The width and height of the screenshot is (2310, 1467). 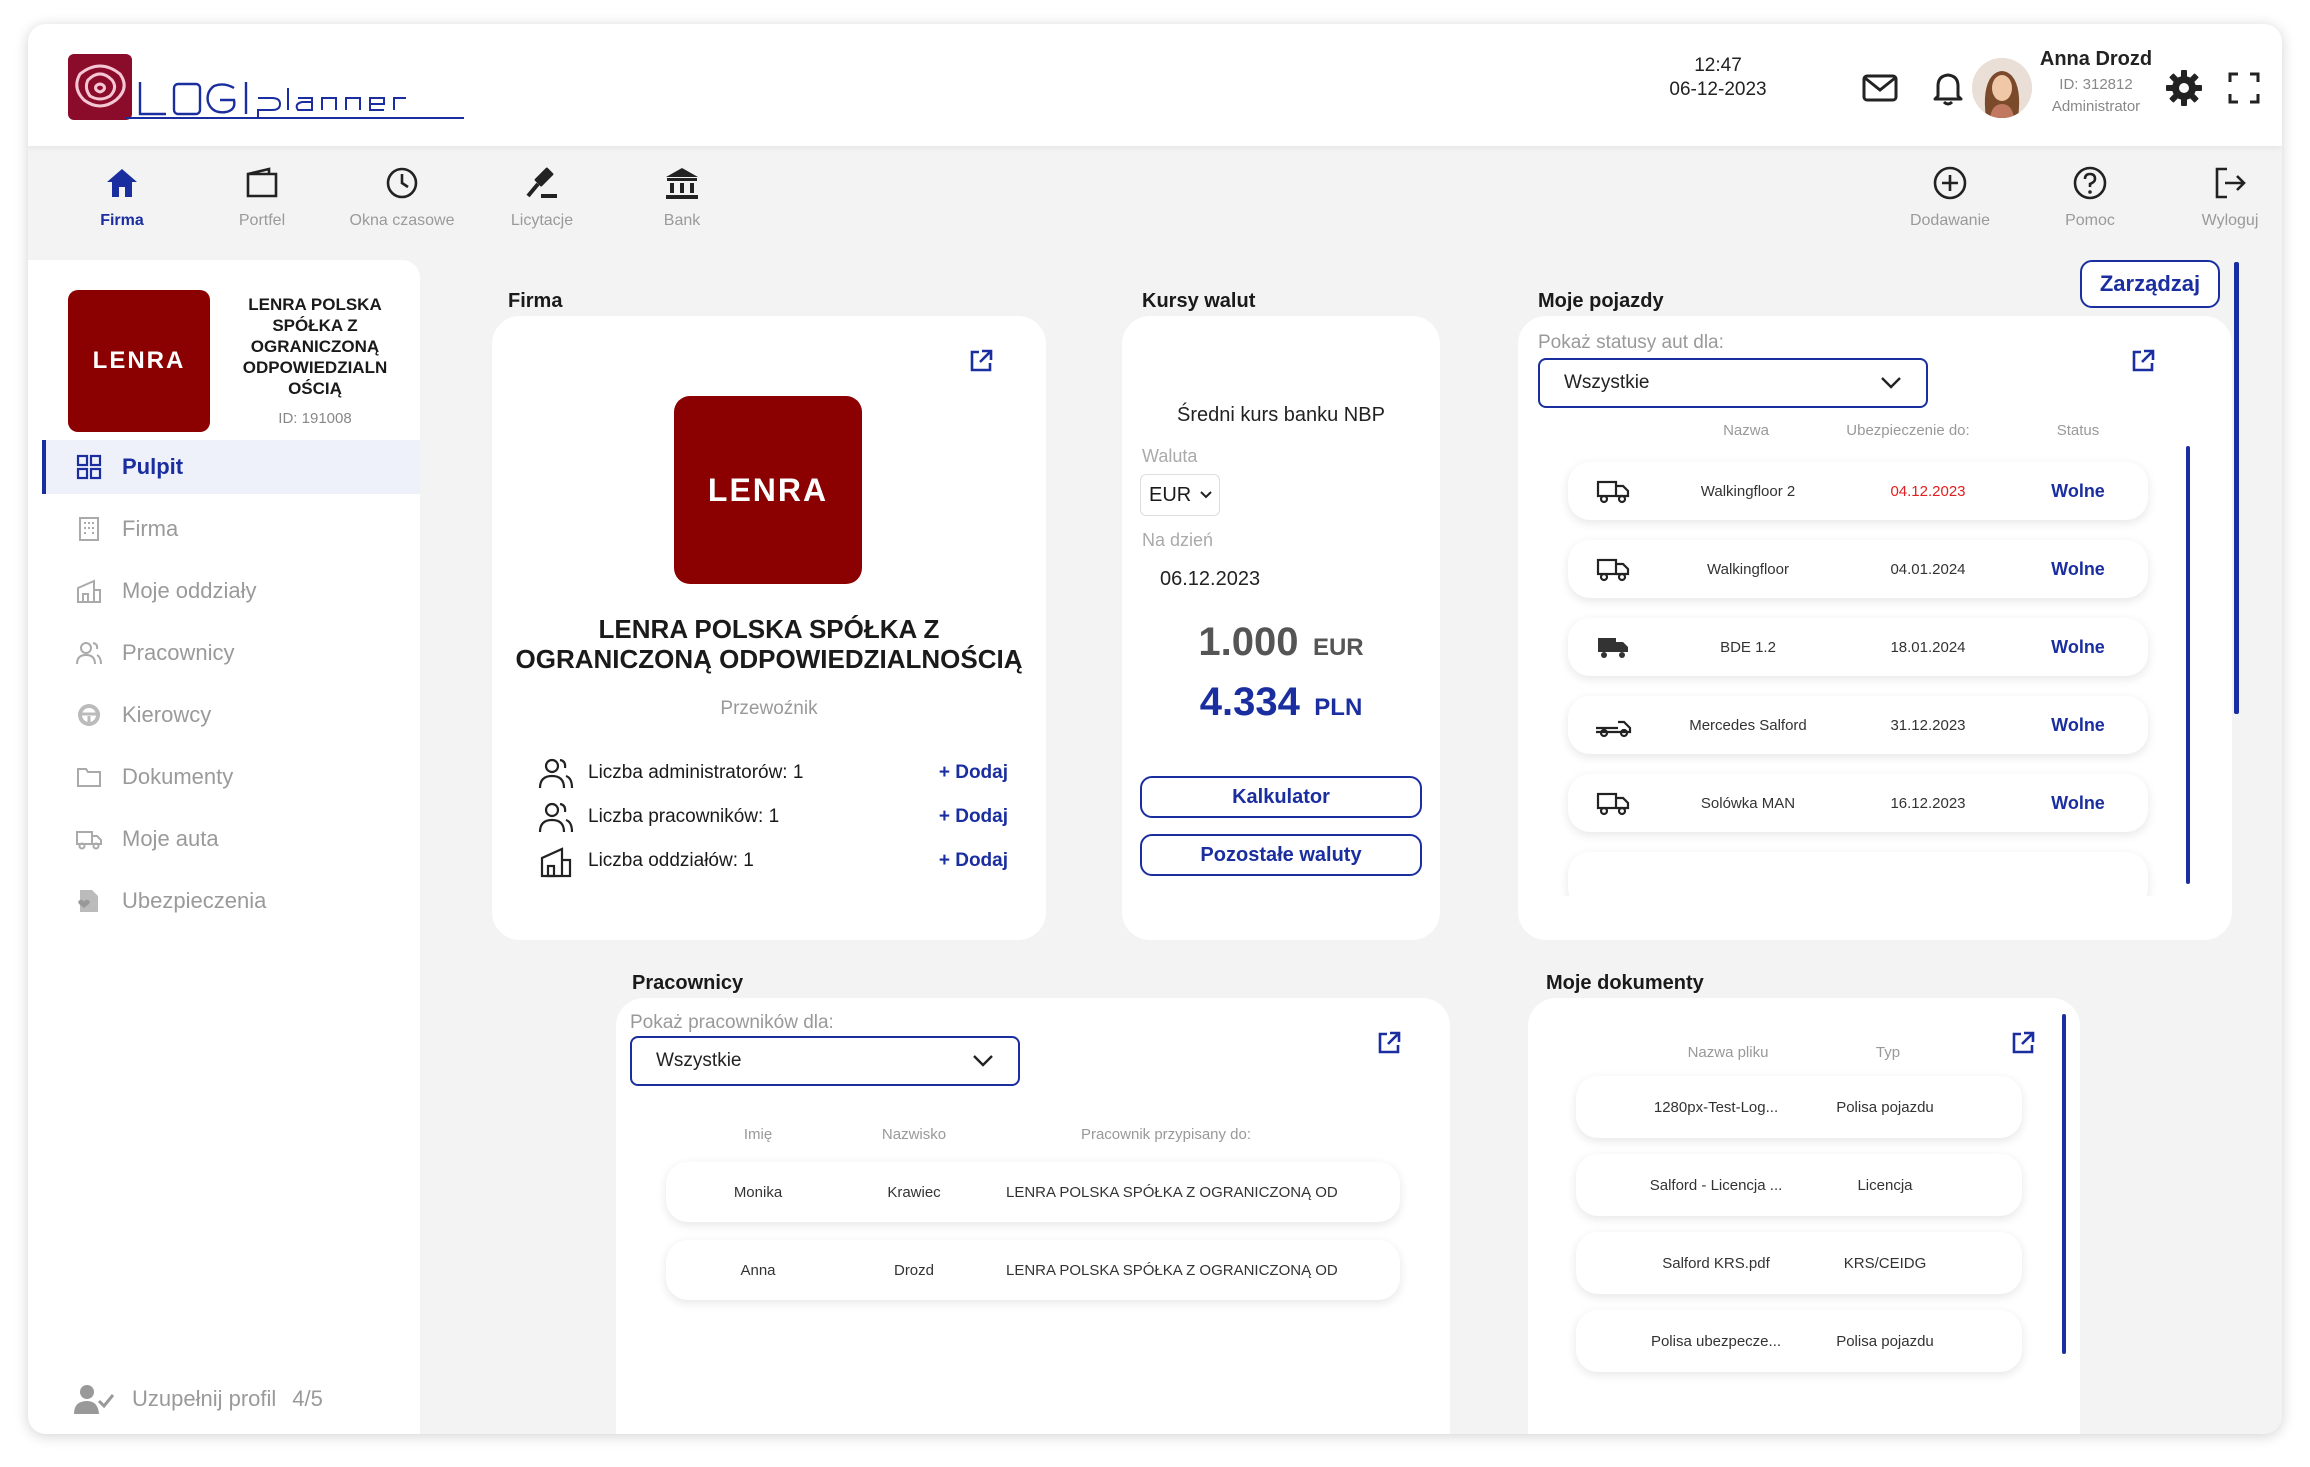 I want to click on chevron-down-icon, so click(x=983, y=1061).